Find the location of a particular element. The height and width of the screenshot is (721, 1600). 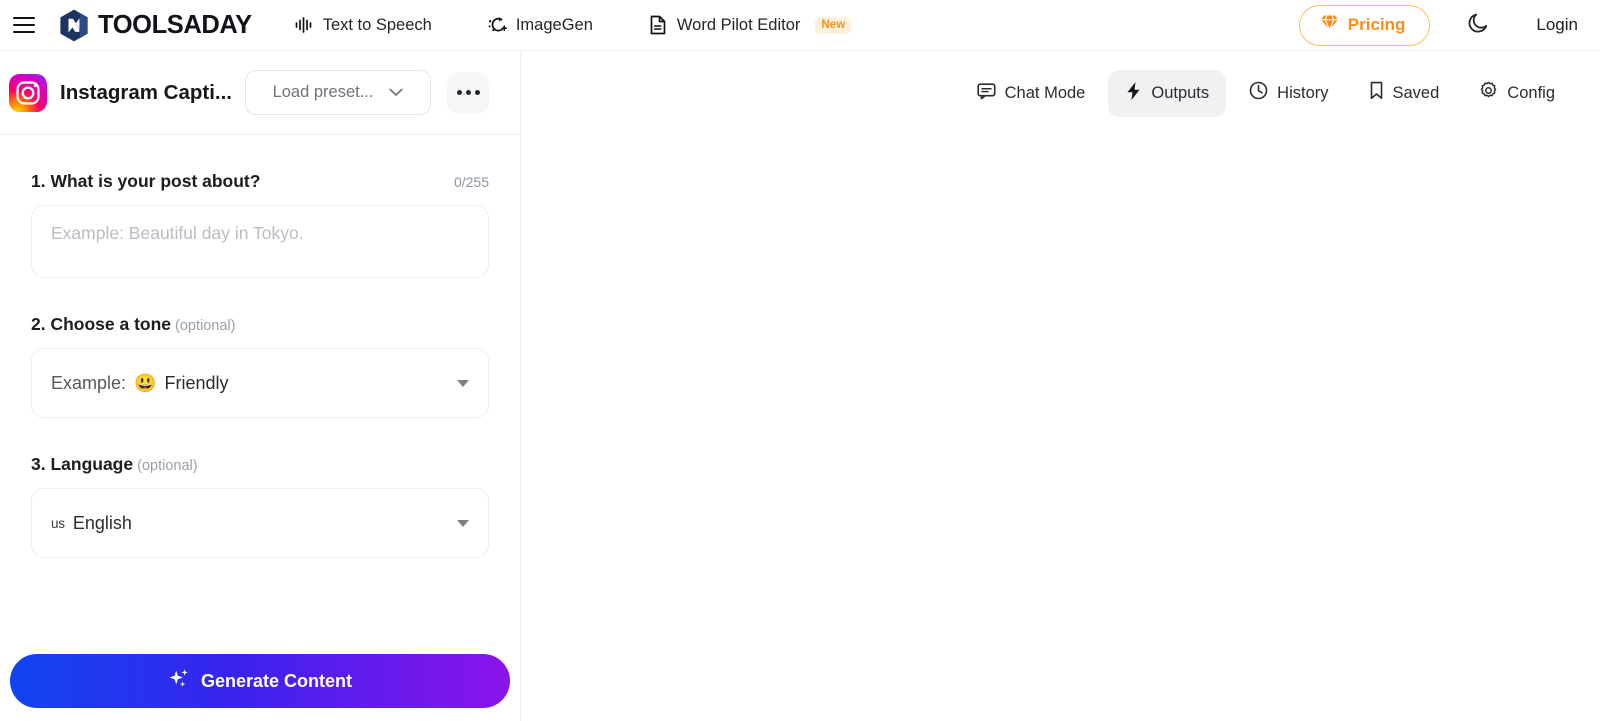

moon-icon is located at coordinates (1478, 25).